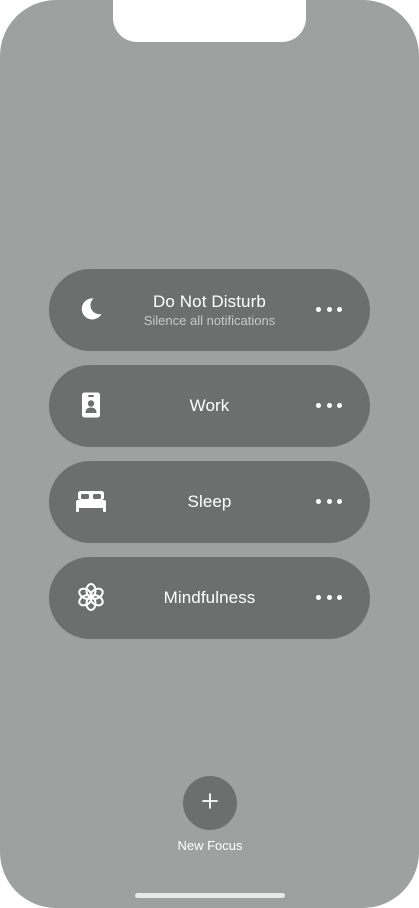 This screenshot has width=419, height=908. Describe the element at coordinates (91, 405) in the screenshot. I see `id-badge-icon` at that location.